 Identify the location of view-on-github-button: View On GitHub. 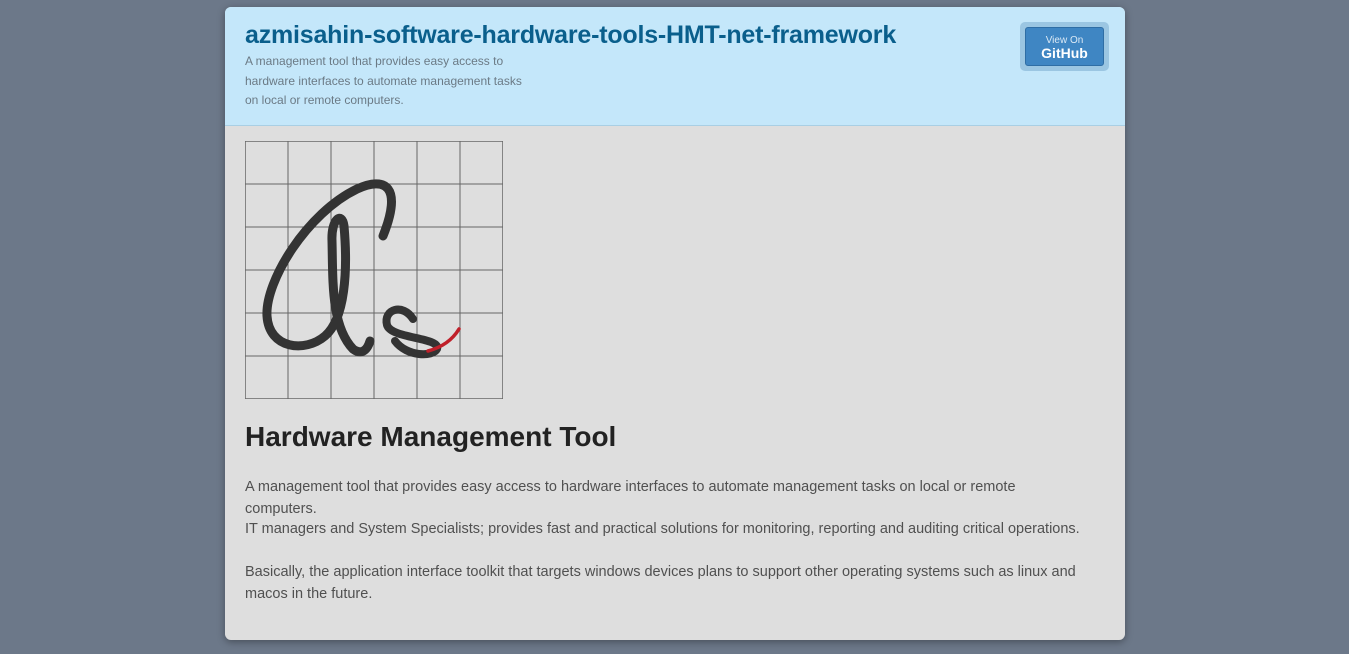
(1064, 46).